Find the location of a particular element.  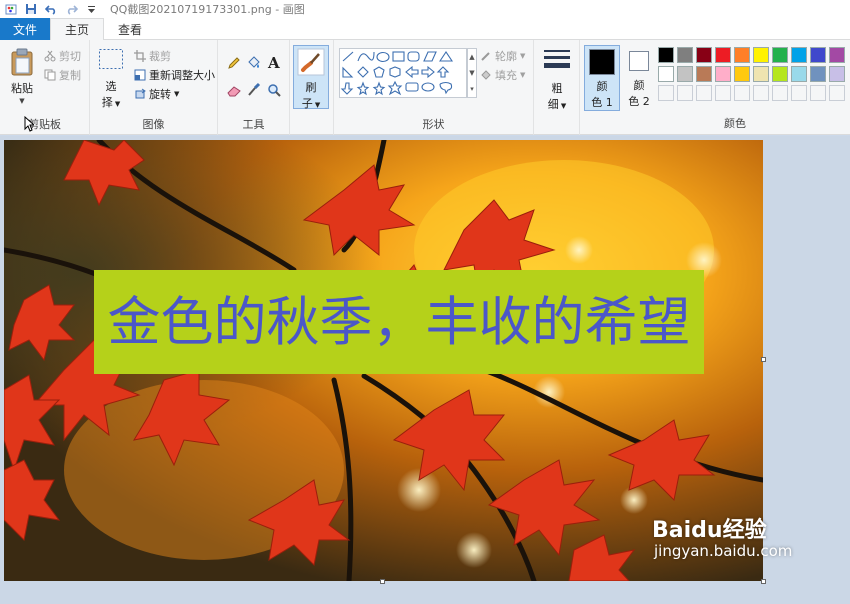

svg-text: A is located at coordinates (273, 62).